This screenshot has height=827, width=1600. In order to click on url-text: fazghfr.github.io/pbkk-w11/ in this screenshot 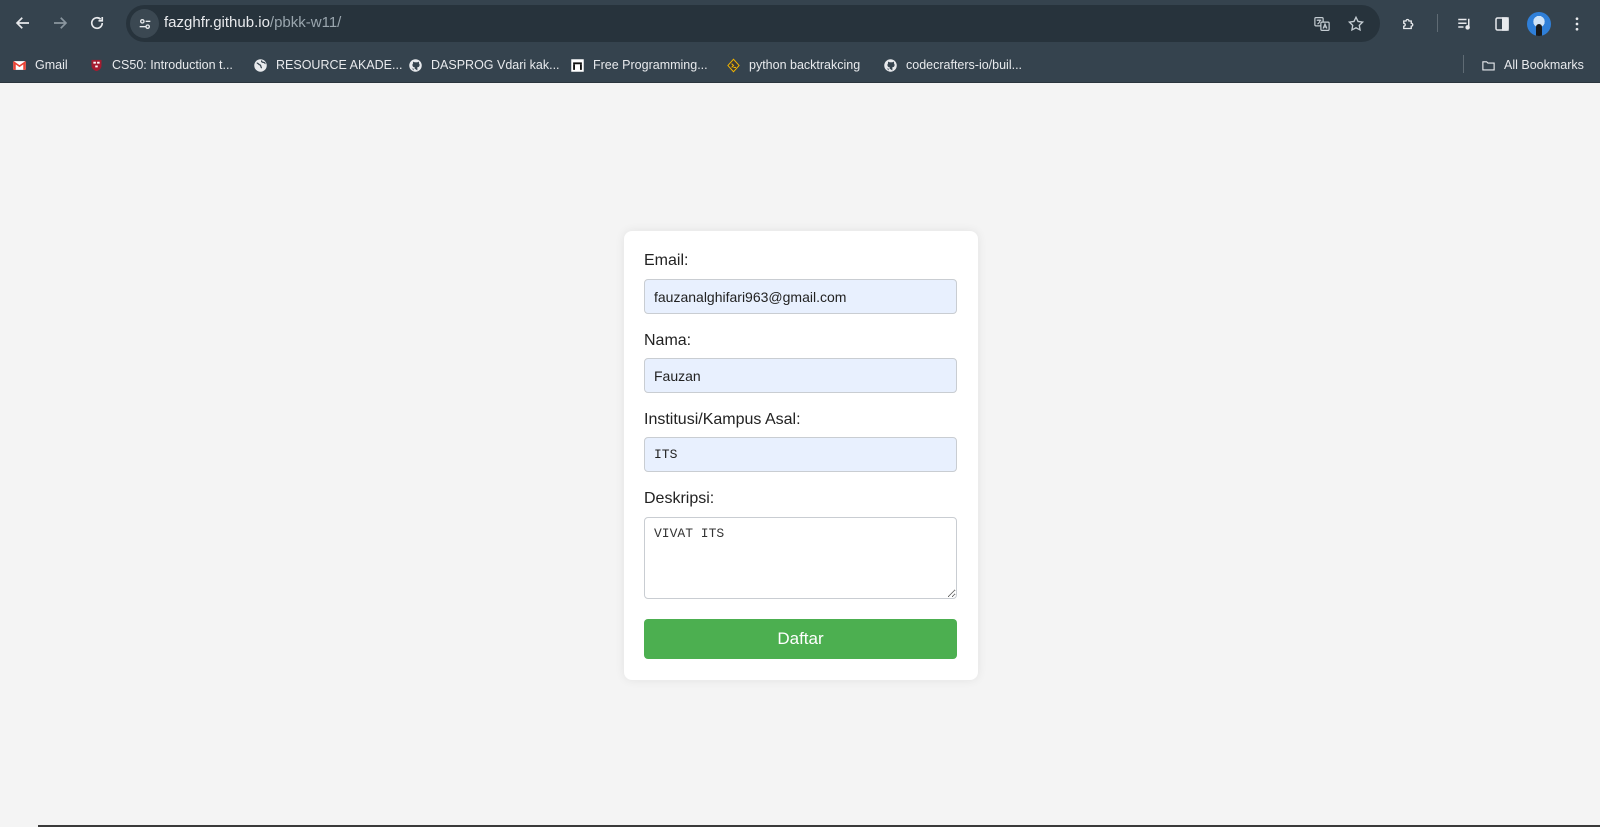, I will do `click(252, 22)`.